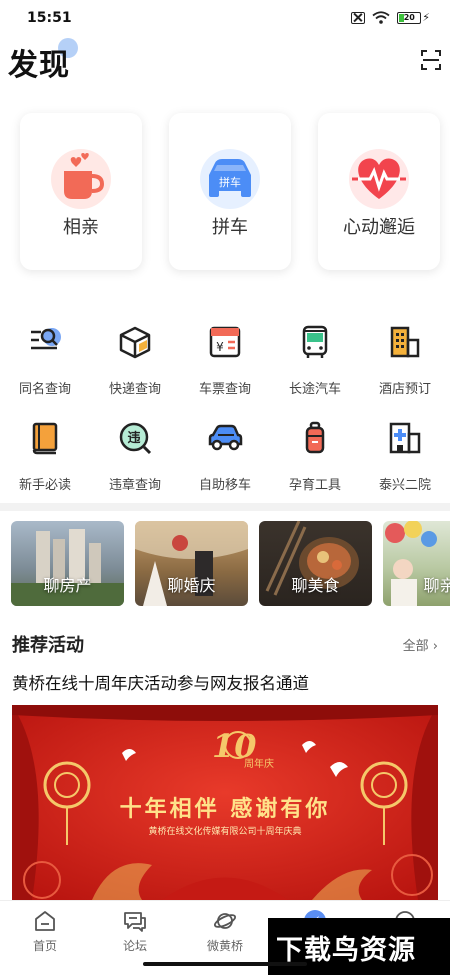 Image resolution: width=450 pixels, height=975 pixels. Describe the element at coordinates (420, 644) in the screenshot. I see `view-all-link: 全部 ›` at that location.